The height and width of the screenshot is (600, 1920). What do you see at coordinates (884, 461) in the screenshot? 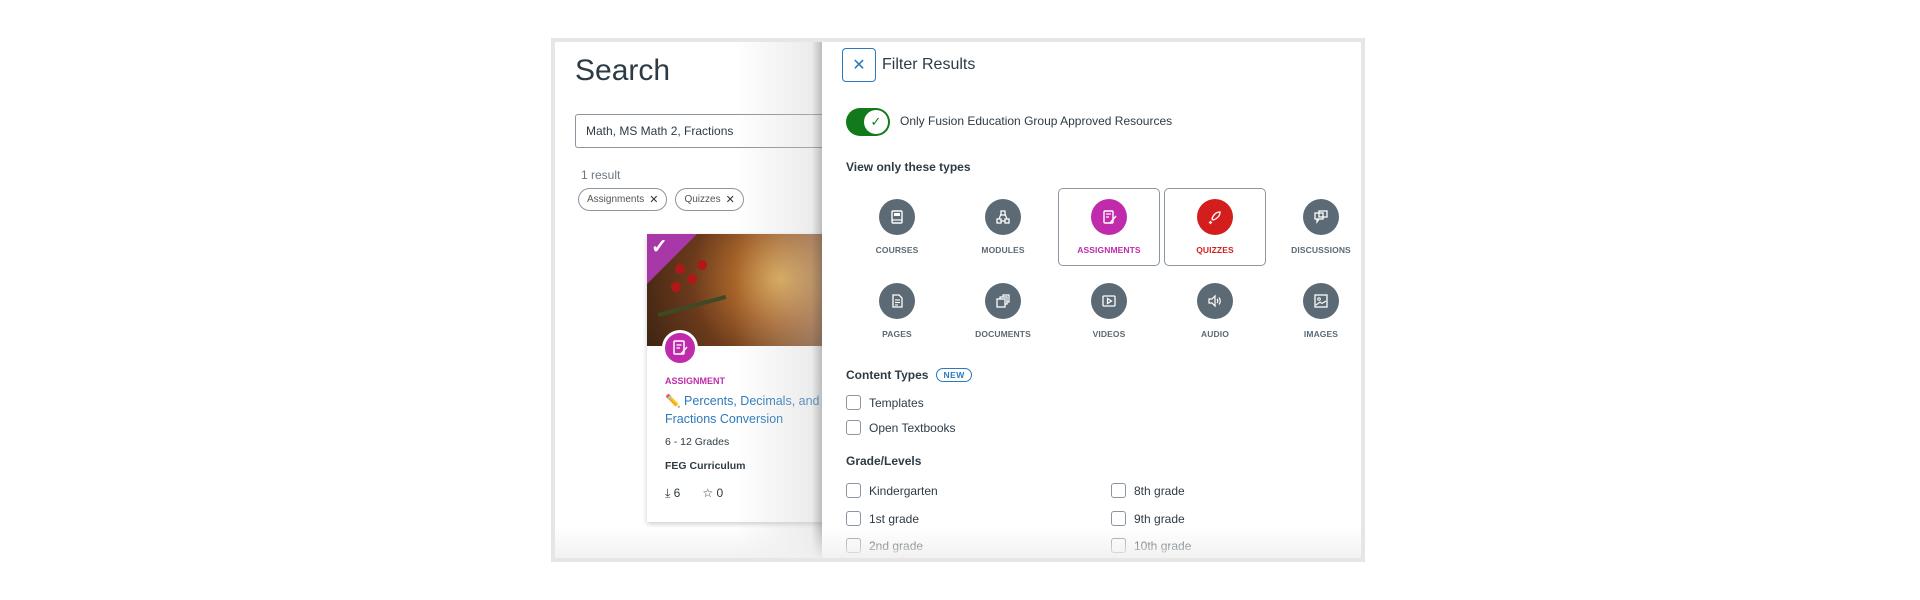
I see `grade-levels-heading: Grade/Levels` at bounding box center [884, 461].